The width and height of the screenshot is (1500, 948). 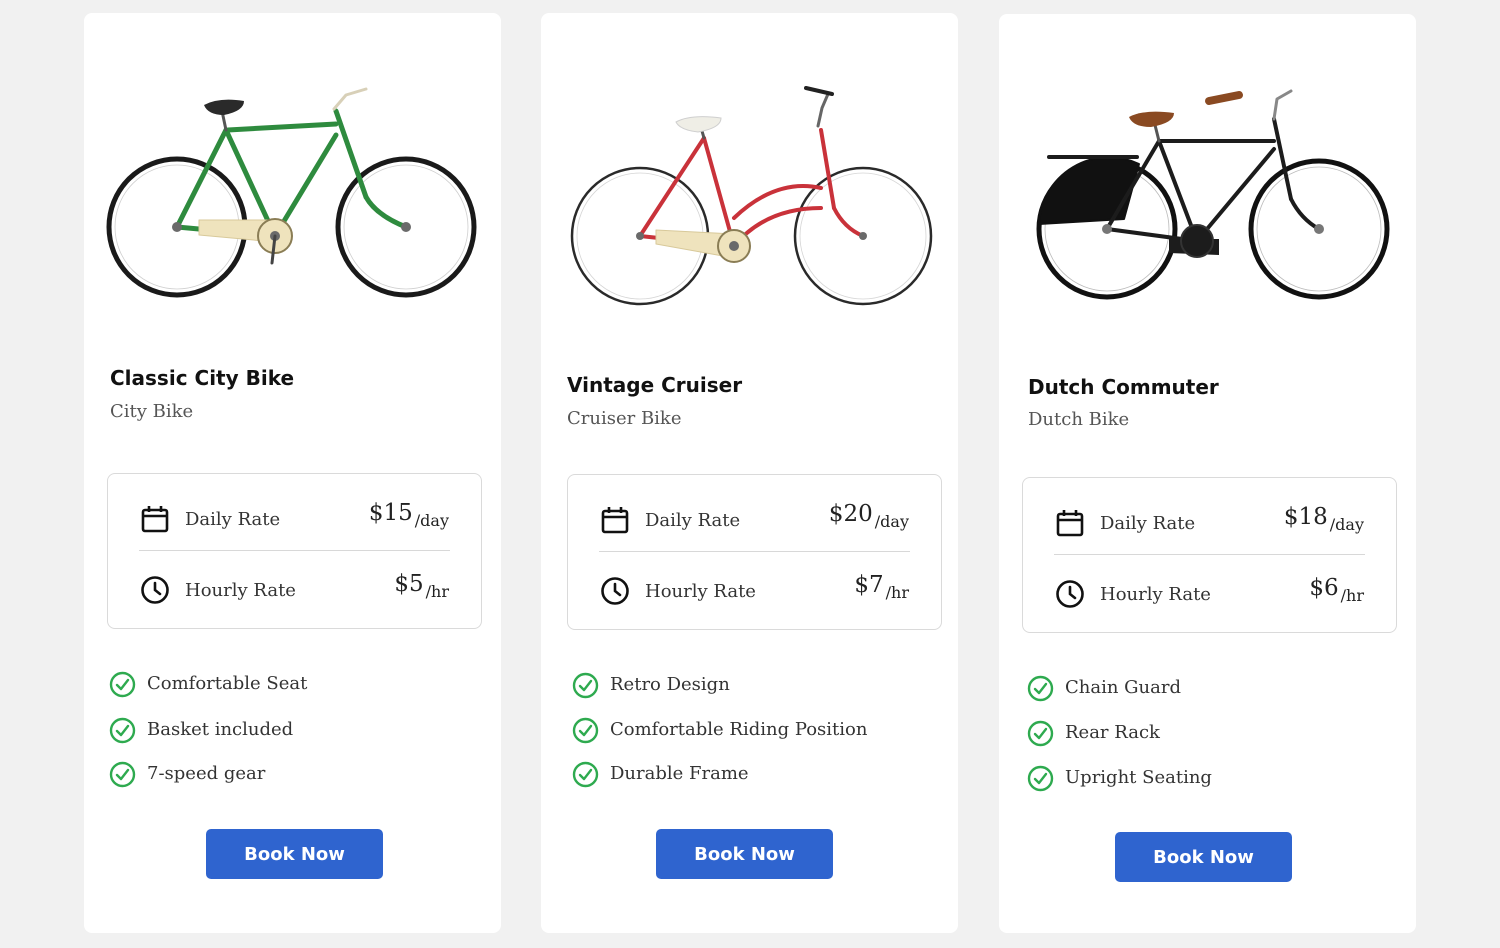 I want to click on daily-rate-price: $15/day, so click(x=408, y=515).